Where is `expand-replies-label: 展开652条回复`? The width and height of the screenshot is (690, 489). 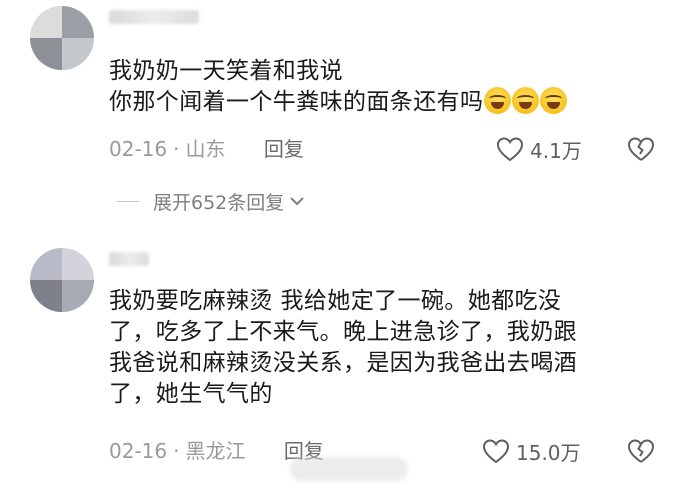 expand-replies-label: 展开652条回复 is located at coordinates (219, 202).